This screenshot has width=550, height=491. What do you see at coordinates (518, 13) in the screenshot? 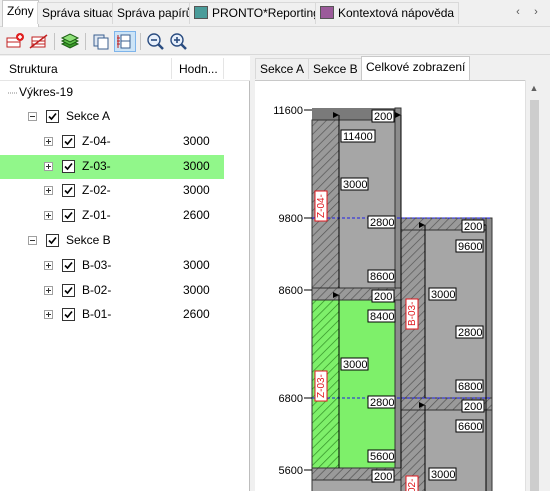
I see `tab-scroll-left: ‹` at bounding box center [518, 13].